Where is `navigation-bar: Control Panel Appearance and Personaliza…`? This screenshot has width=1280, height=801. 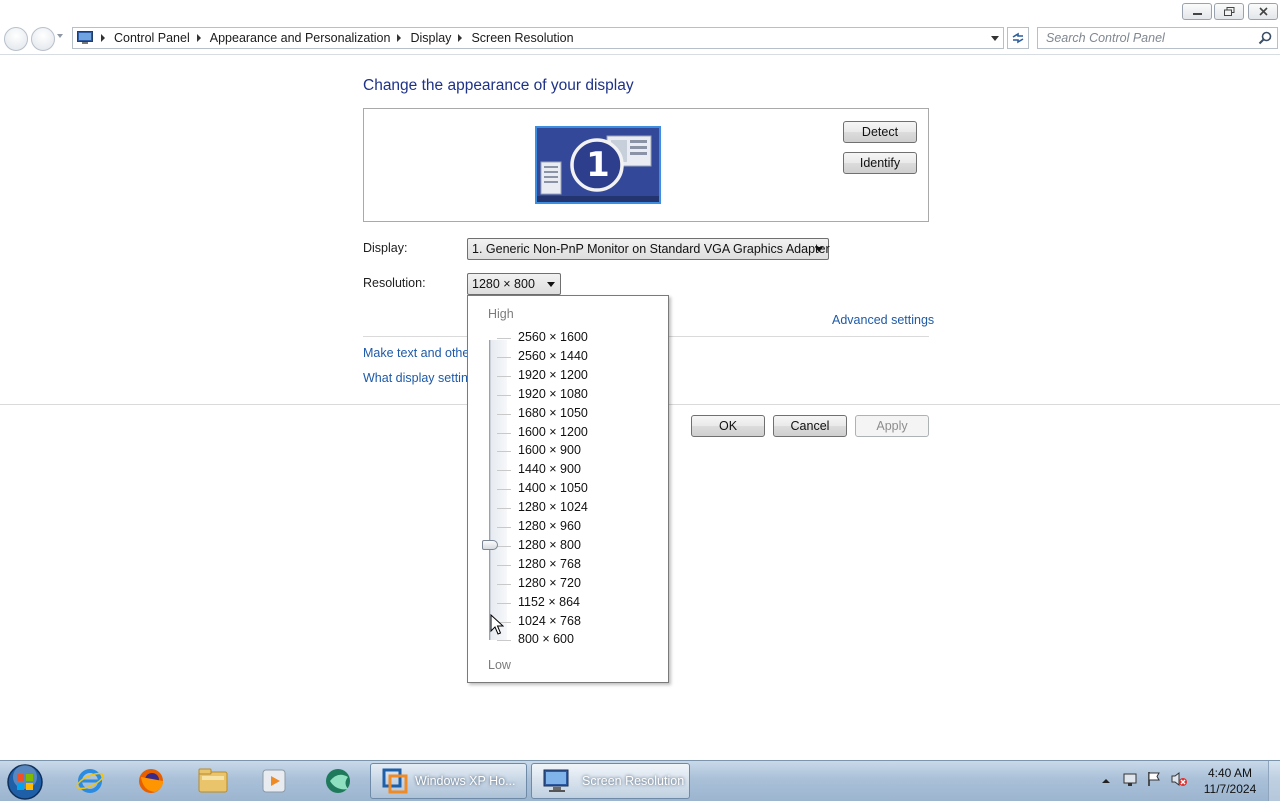
navigation-bar: Control Panel Appearance and Personaliza… is located at coordinates (640, 38).